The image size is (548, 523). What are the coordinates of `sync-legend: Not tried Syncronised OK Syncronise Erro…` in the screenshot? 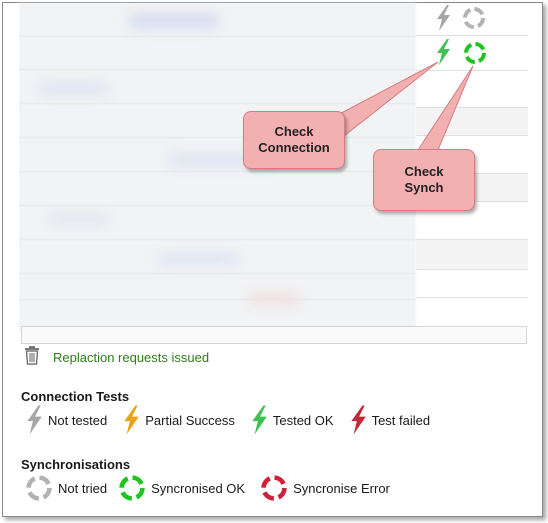 It's located at (214, 488).